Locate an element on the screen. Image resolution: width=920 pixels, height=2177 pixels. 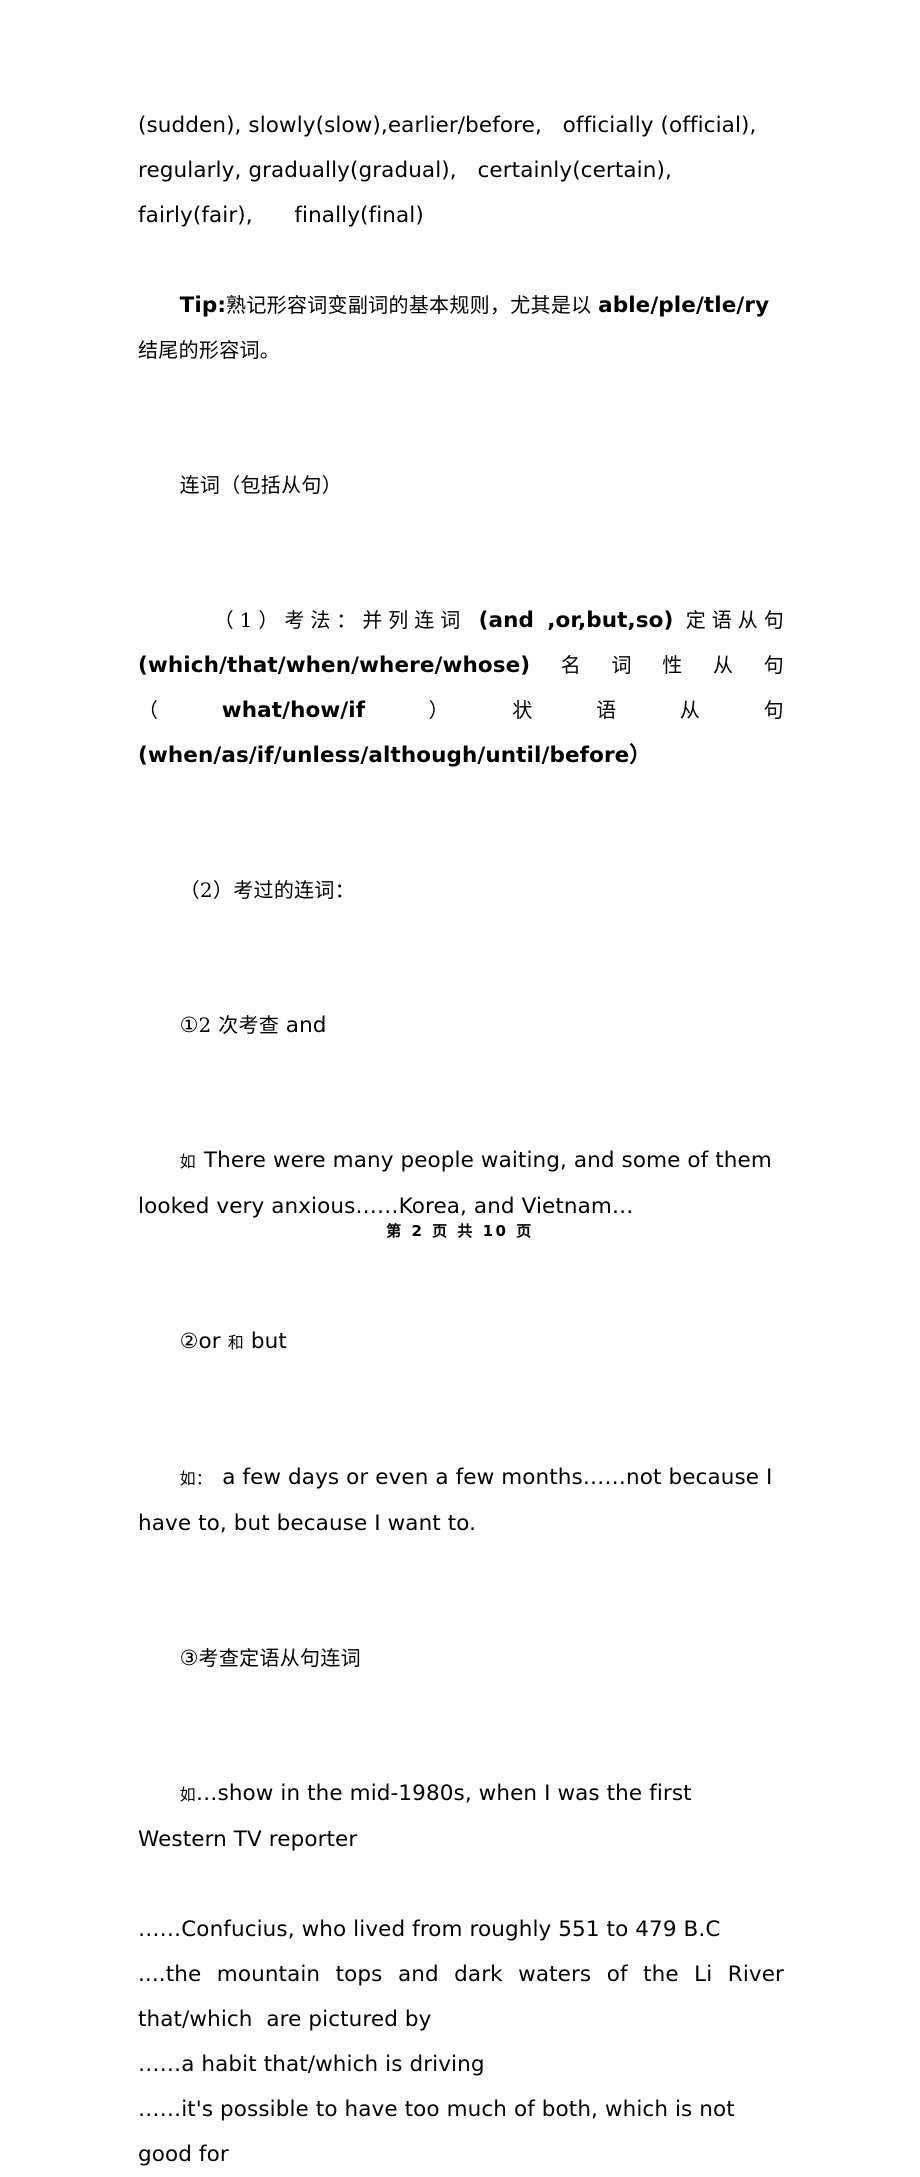
item-1-marker: （1）考法： is located at coordinates (288, 620).